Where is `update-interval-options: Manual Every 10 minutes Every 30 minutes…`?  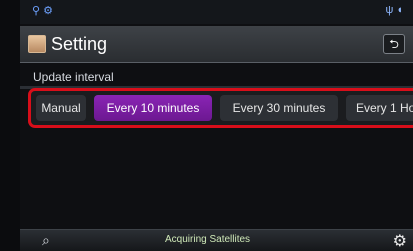 update-interval-options: Manual Every 10 minutes Every 30 minutes… is located at coordinates (220, 108).